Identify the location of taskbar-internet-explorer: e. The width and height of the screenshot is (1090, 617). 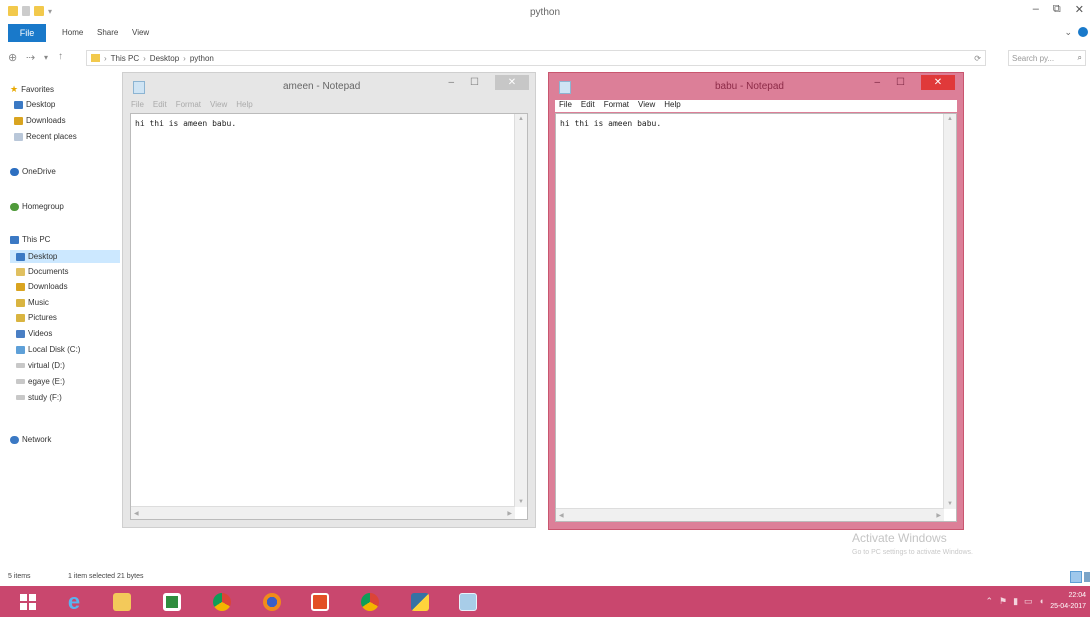
(74, 602).